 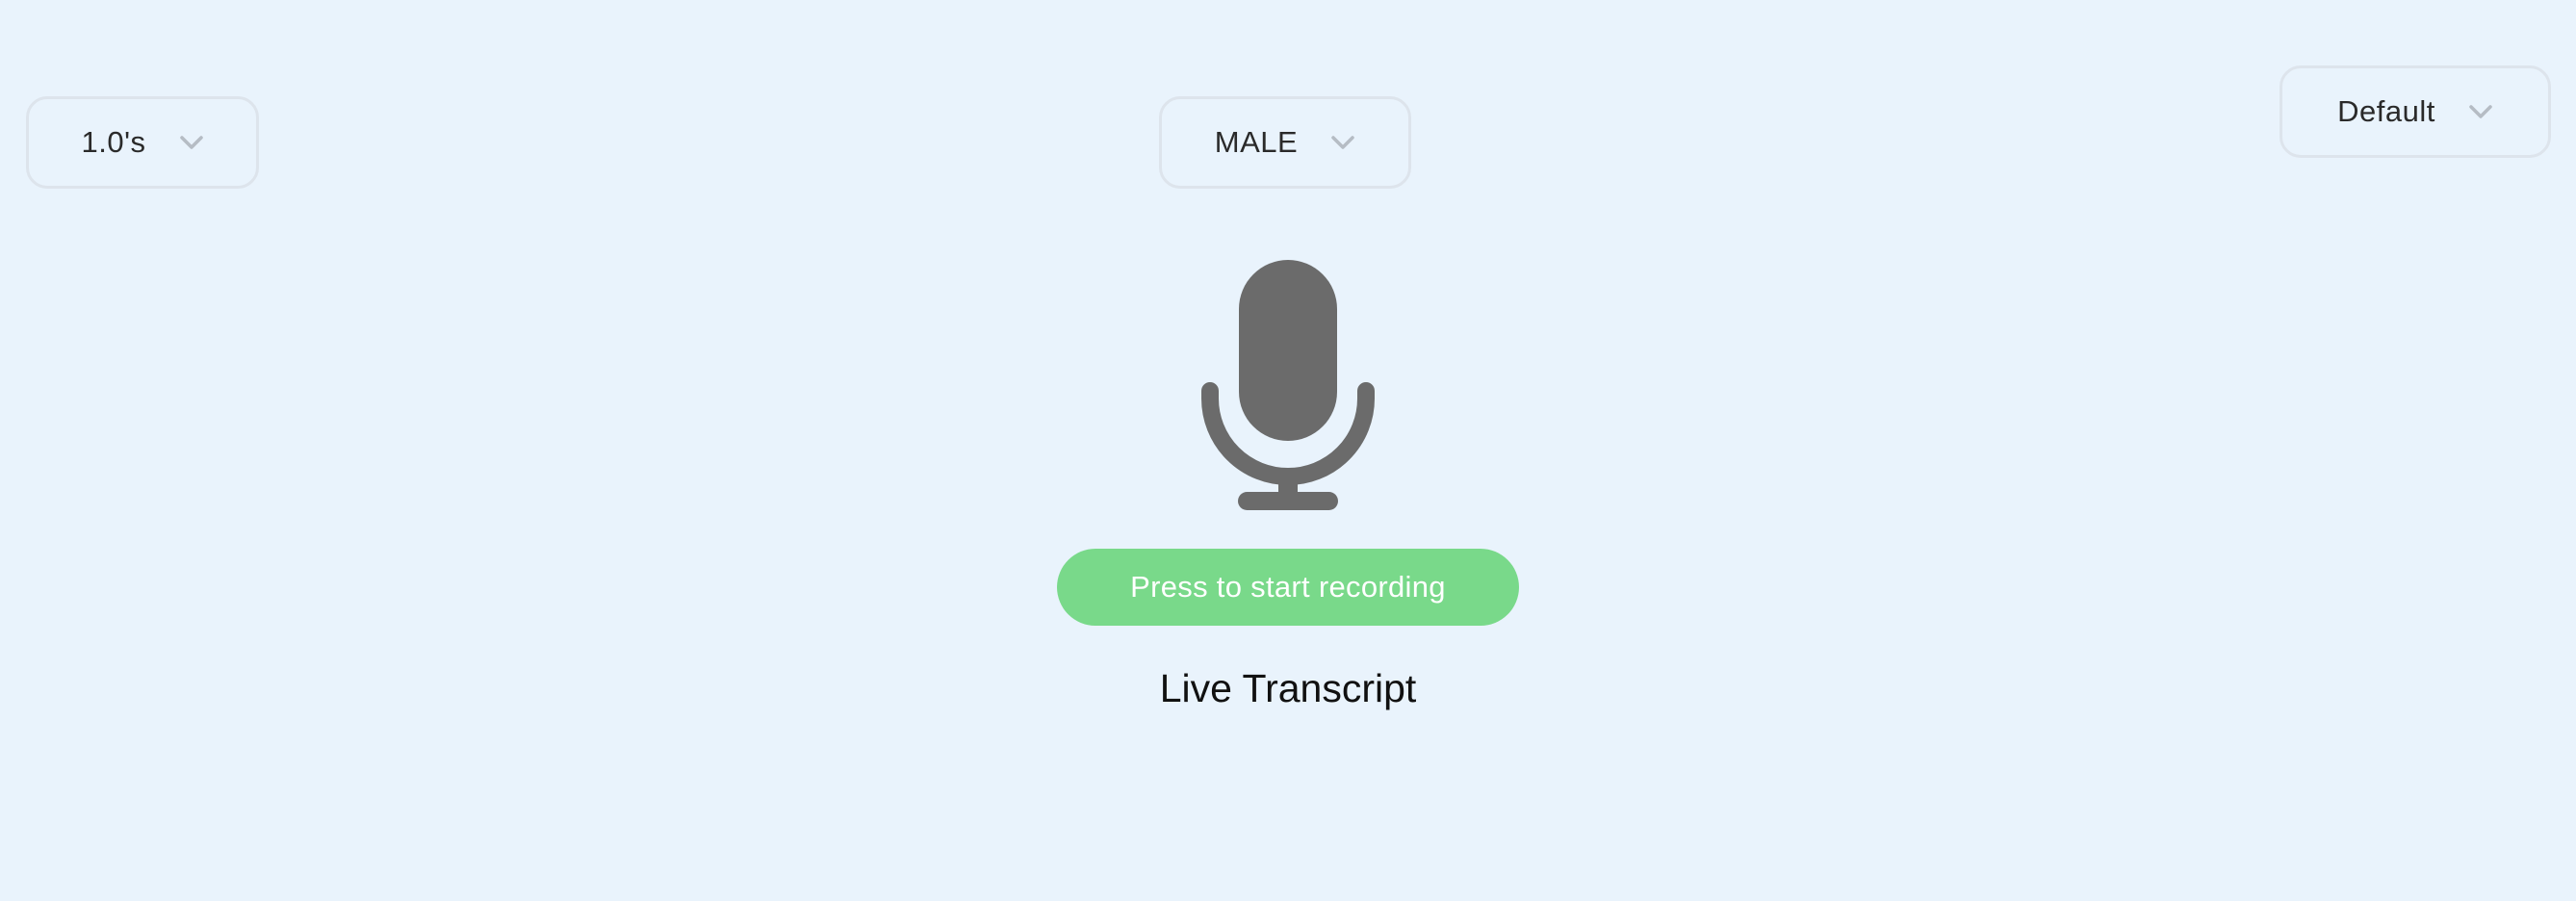 I want to click on start-recording-button: Press to start recording, so click(x=1288, y=587).